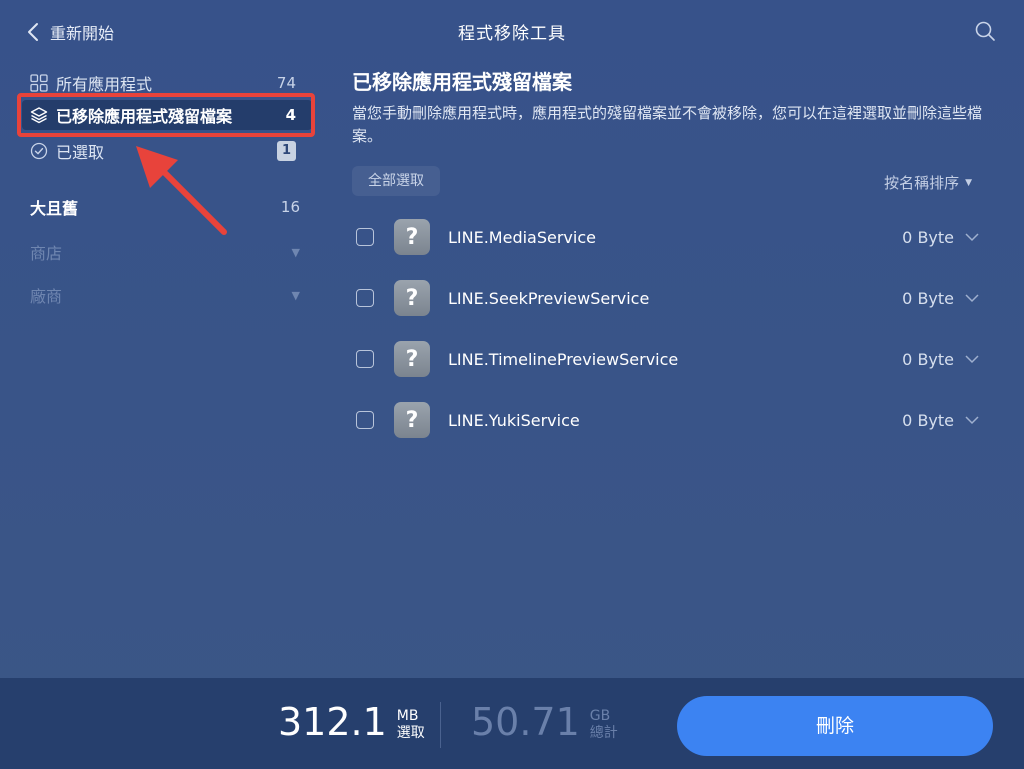 The width and height of the screenshot is (1024, 769). Describe the element at coordinates (165, 295) in the screenshot. I see `section-vendor: 廠商 ▼` at that location.